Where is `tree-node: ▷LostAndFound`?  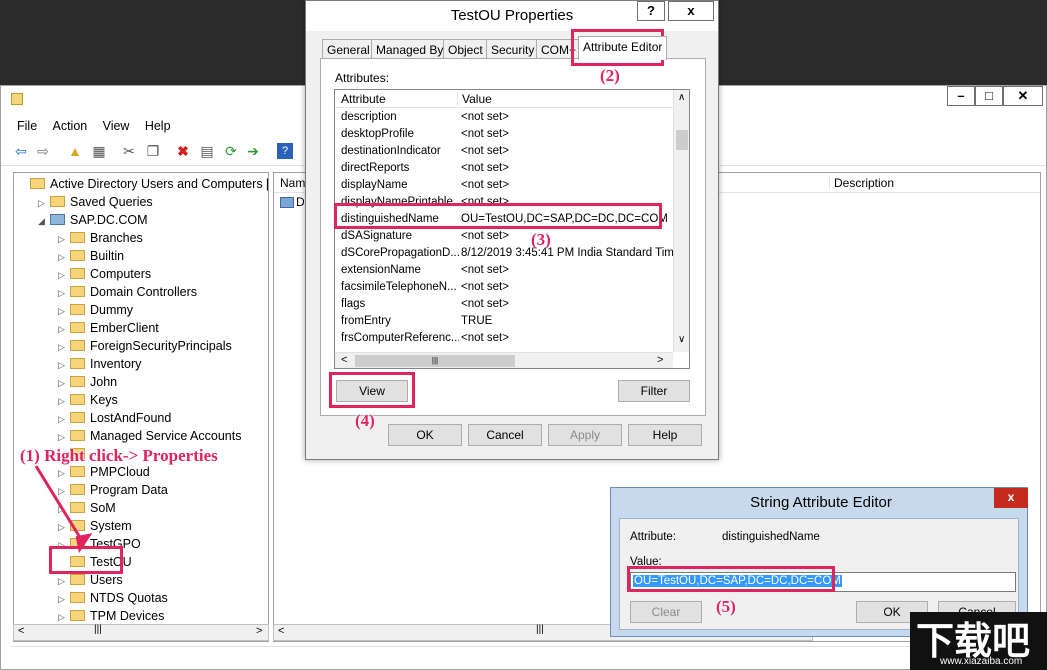
tree-node: ▷LostAndFound is located at coordinates (114, 418).